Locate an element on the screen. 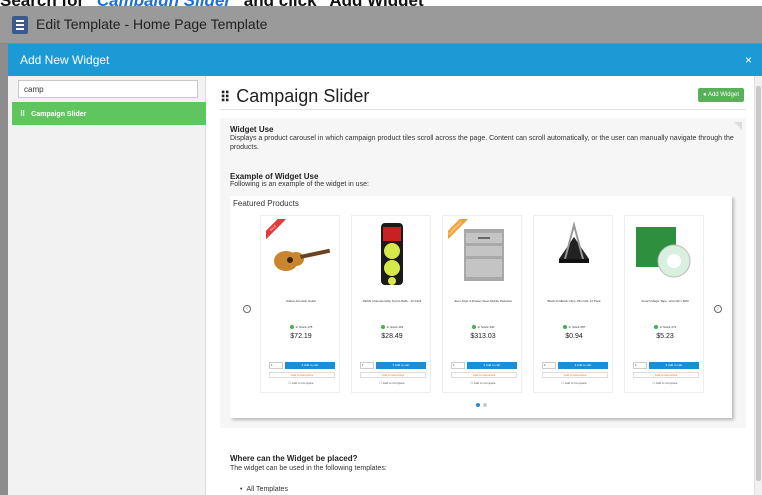 Image resolution: width=762 pixels, height=495 pixels. close-icon: × is located at coordinates (748, 60).